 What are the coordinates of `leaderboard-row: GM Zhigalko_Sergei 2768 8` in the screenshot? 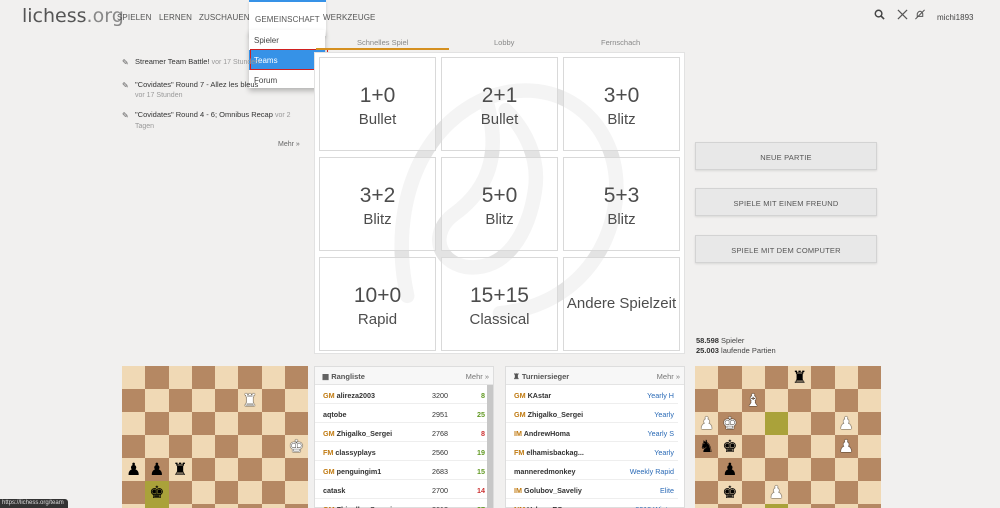 It's located at (401, 433).